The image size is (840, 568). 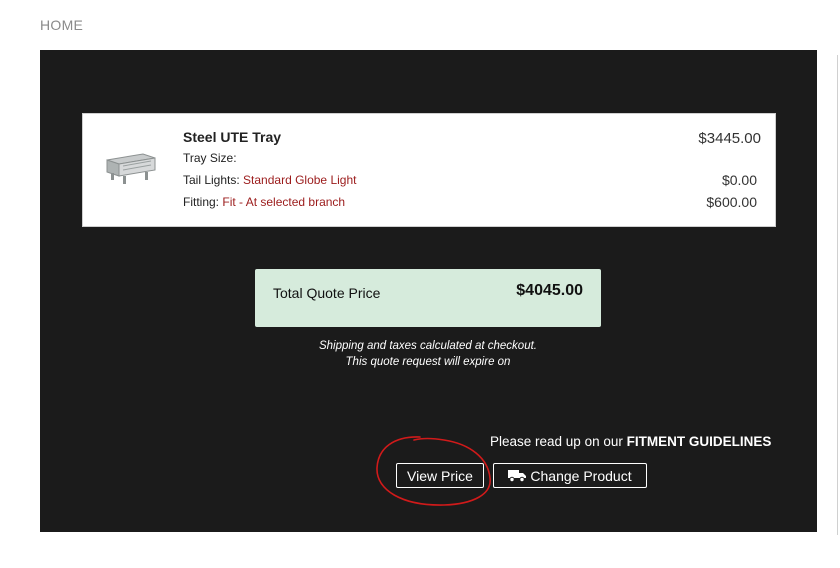 What do you see at coordinates (428, 362) in the screenshot?
I see `expiry-note: This quote request will expire on` at bounding box center [428, 362].